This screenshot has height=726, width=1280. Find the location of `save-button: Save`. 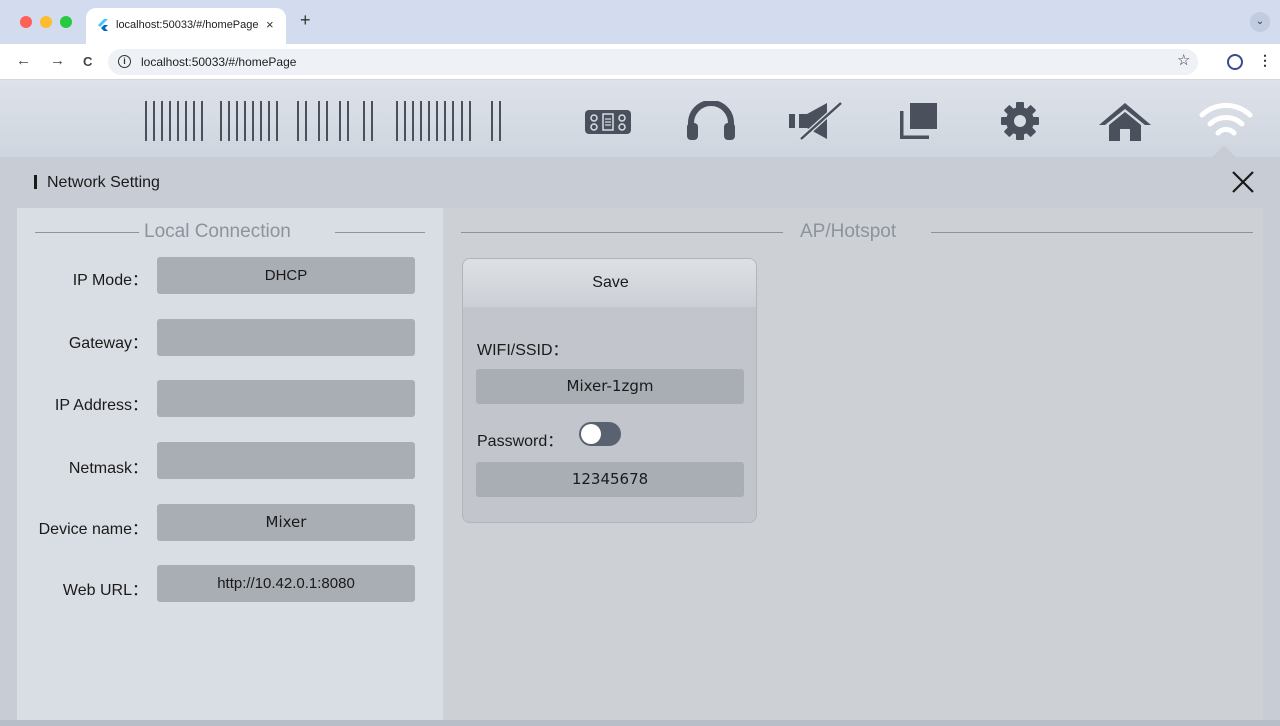

save-button: Save is located at coordinates (609, 283).